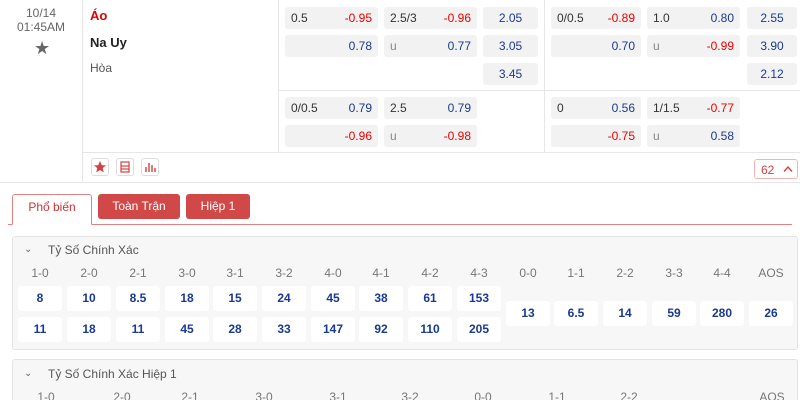  Describe the element at coordinates (720, 108) in the screenshot. I see `odds-value: -0.77` at that location.